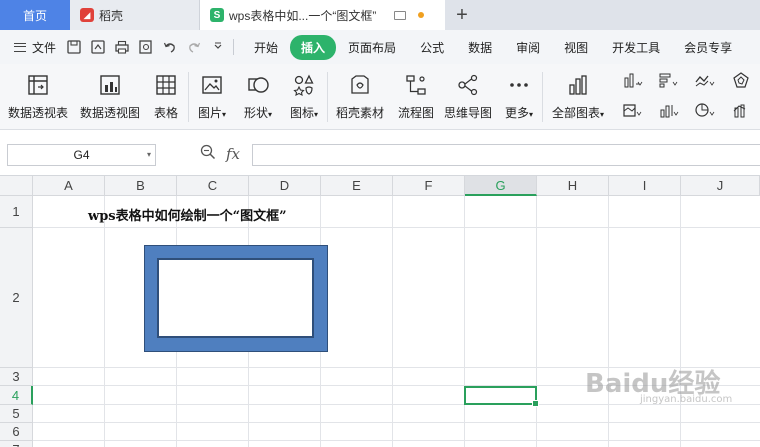 This screenshot has height=447, width=760. I want to click on flowchart-button: 流程图, so click(416, 97).